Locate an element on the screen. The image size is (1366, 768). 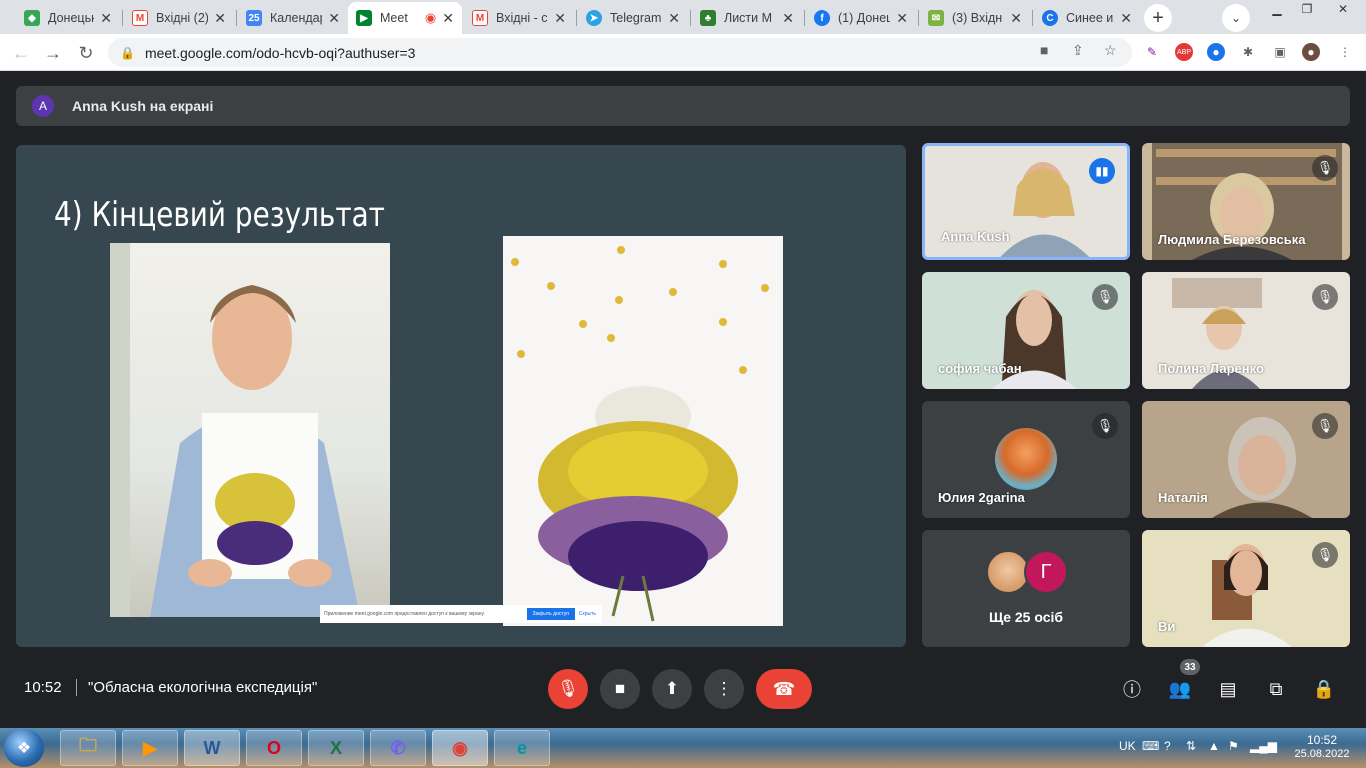
chat-icon: ▤ is located at coordinates (1228, 688).